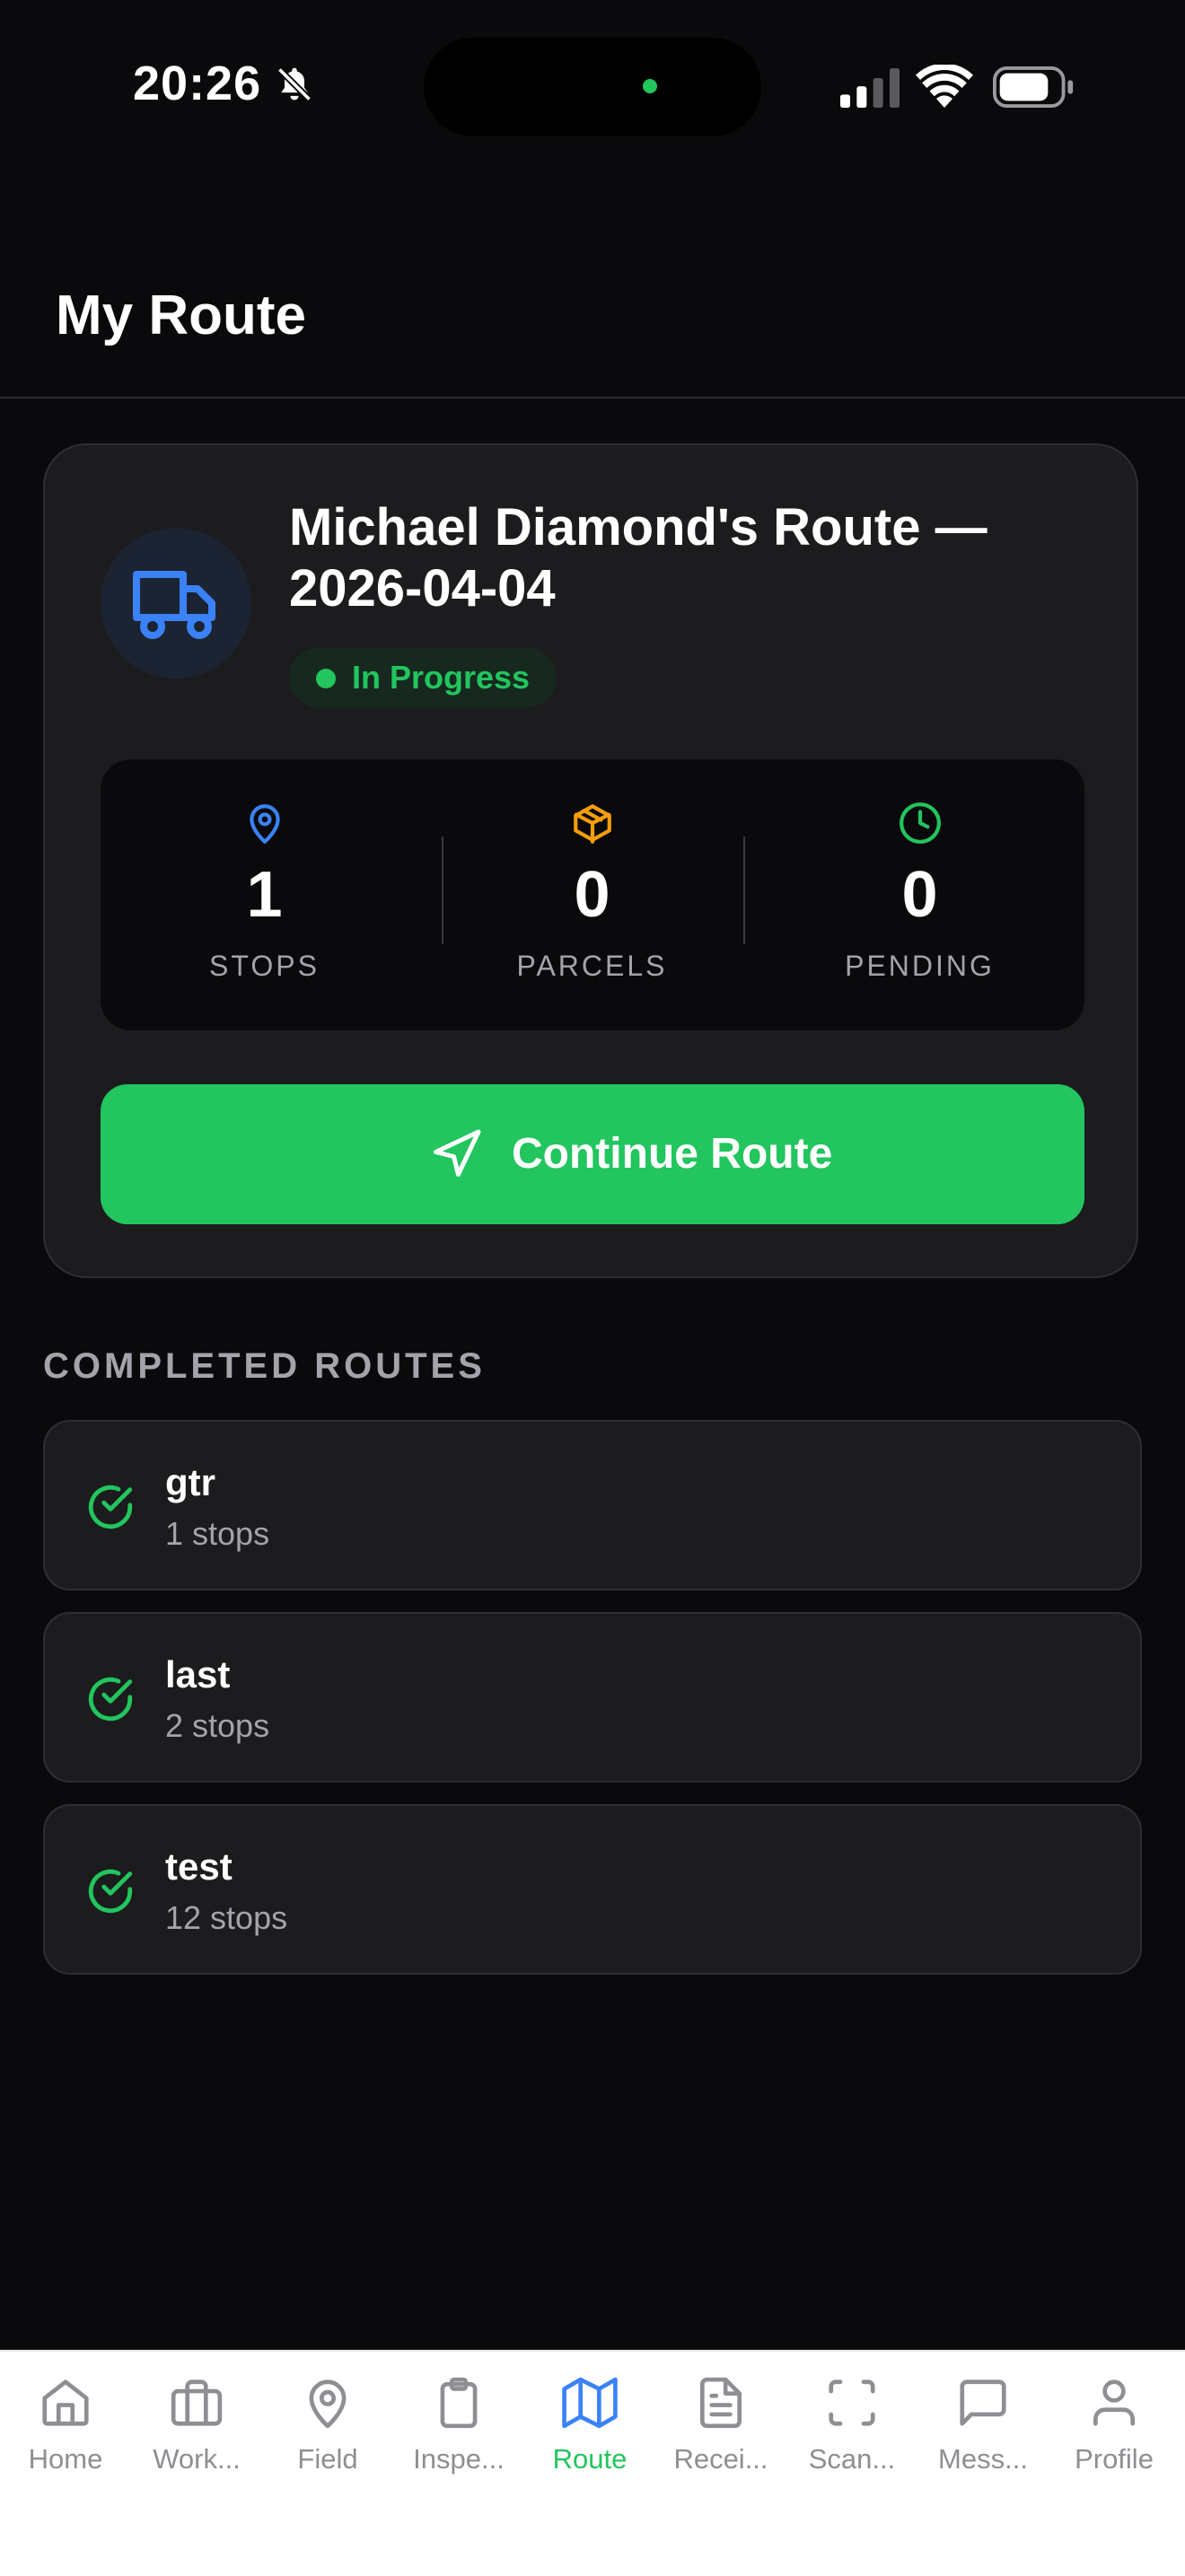 The image size is (1185, 2576). I want to click on stat-label: PARCELS, so click(592, 966).